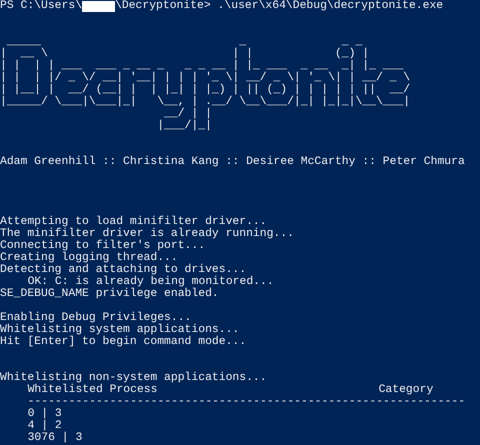  What do you see at coordinates (109, 294) in the screenshot?
I see `log-line: SE_DEBUG_NAME privilege enabled.` at bounding box center [109, 294].